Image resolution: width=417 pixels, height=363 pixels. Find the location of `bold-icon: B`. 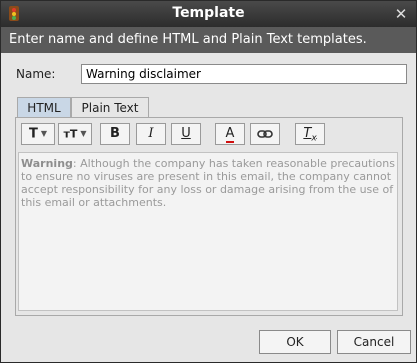

bold-icon: B is located at coordinates (115, 133).